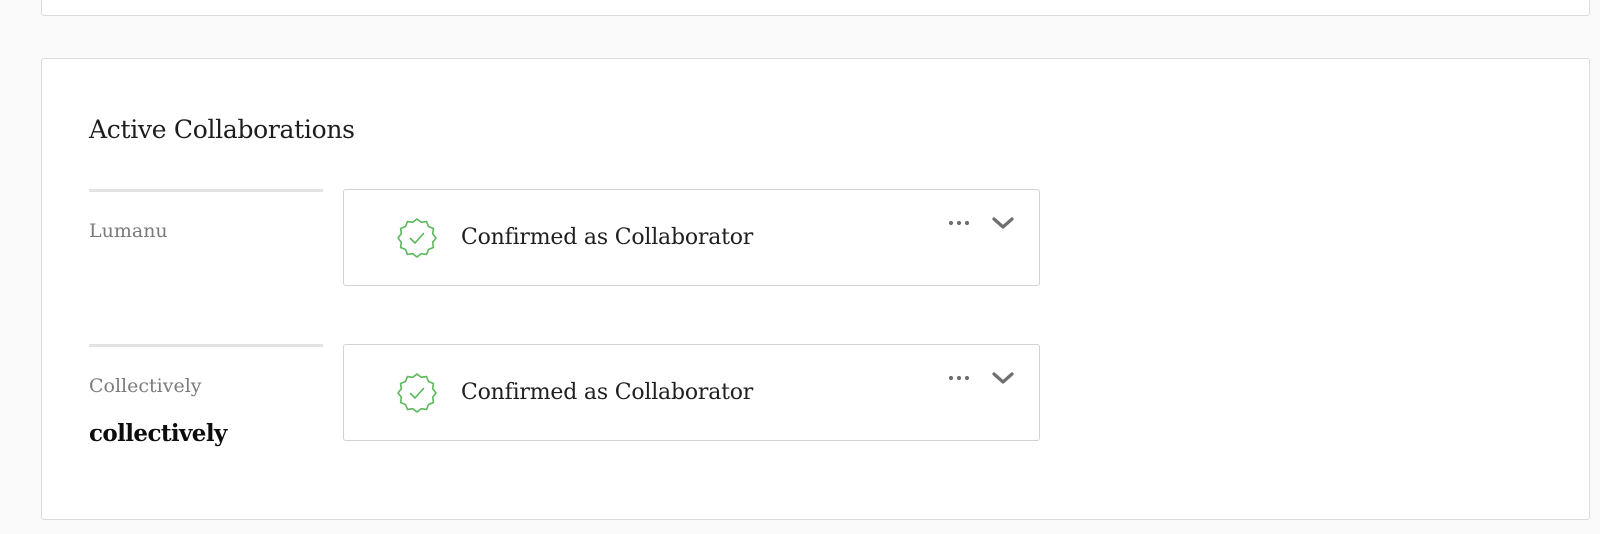  I want to click on section-title: Active Collaborations, so click(222, 129).